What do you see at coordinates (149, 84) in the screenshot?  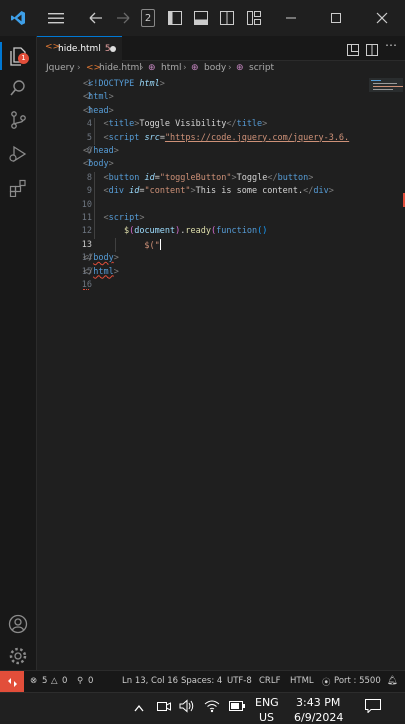 I see `code-token: html` at bounding box center [149, 84].